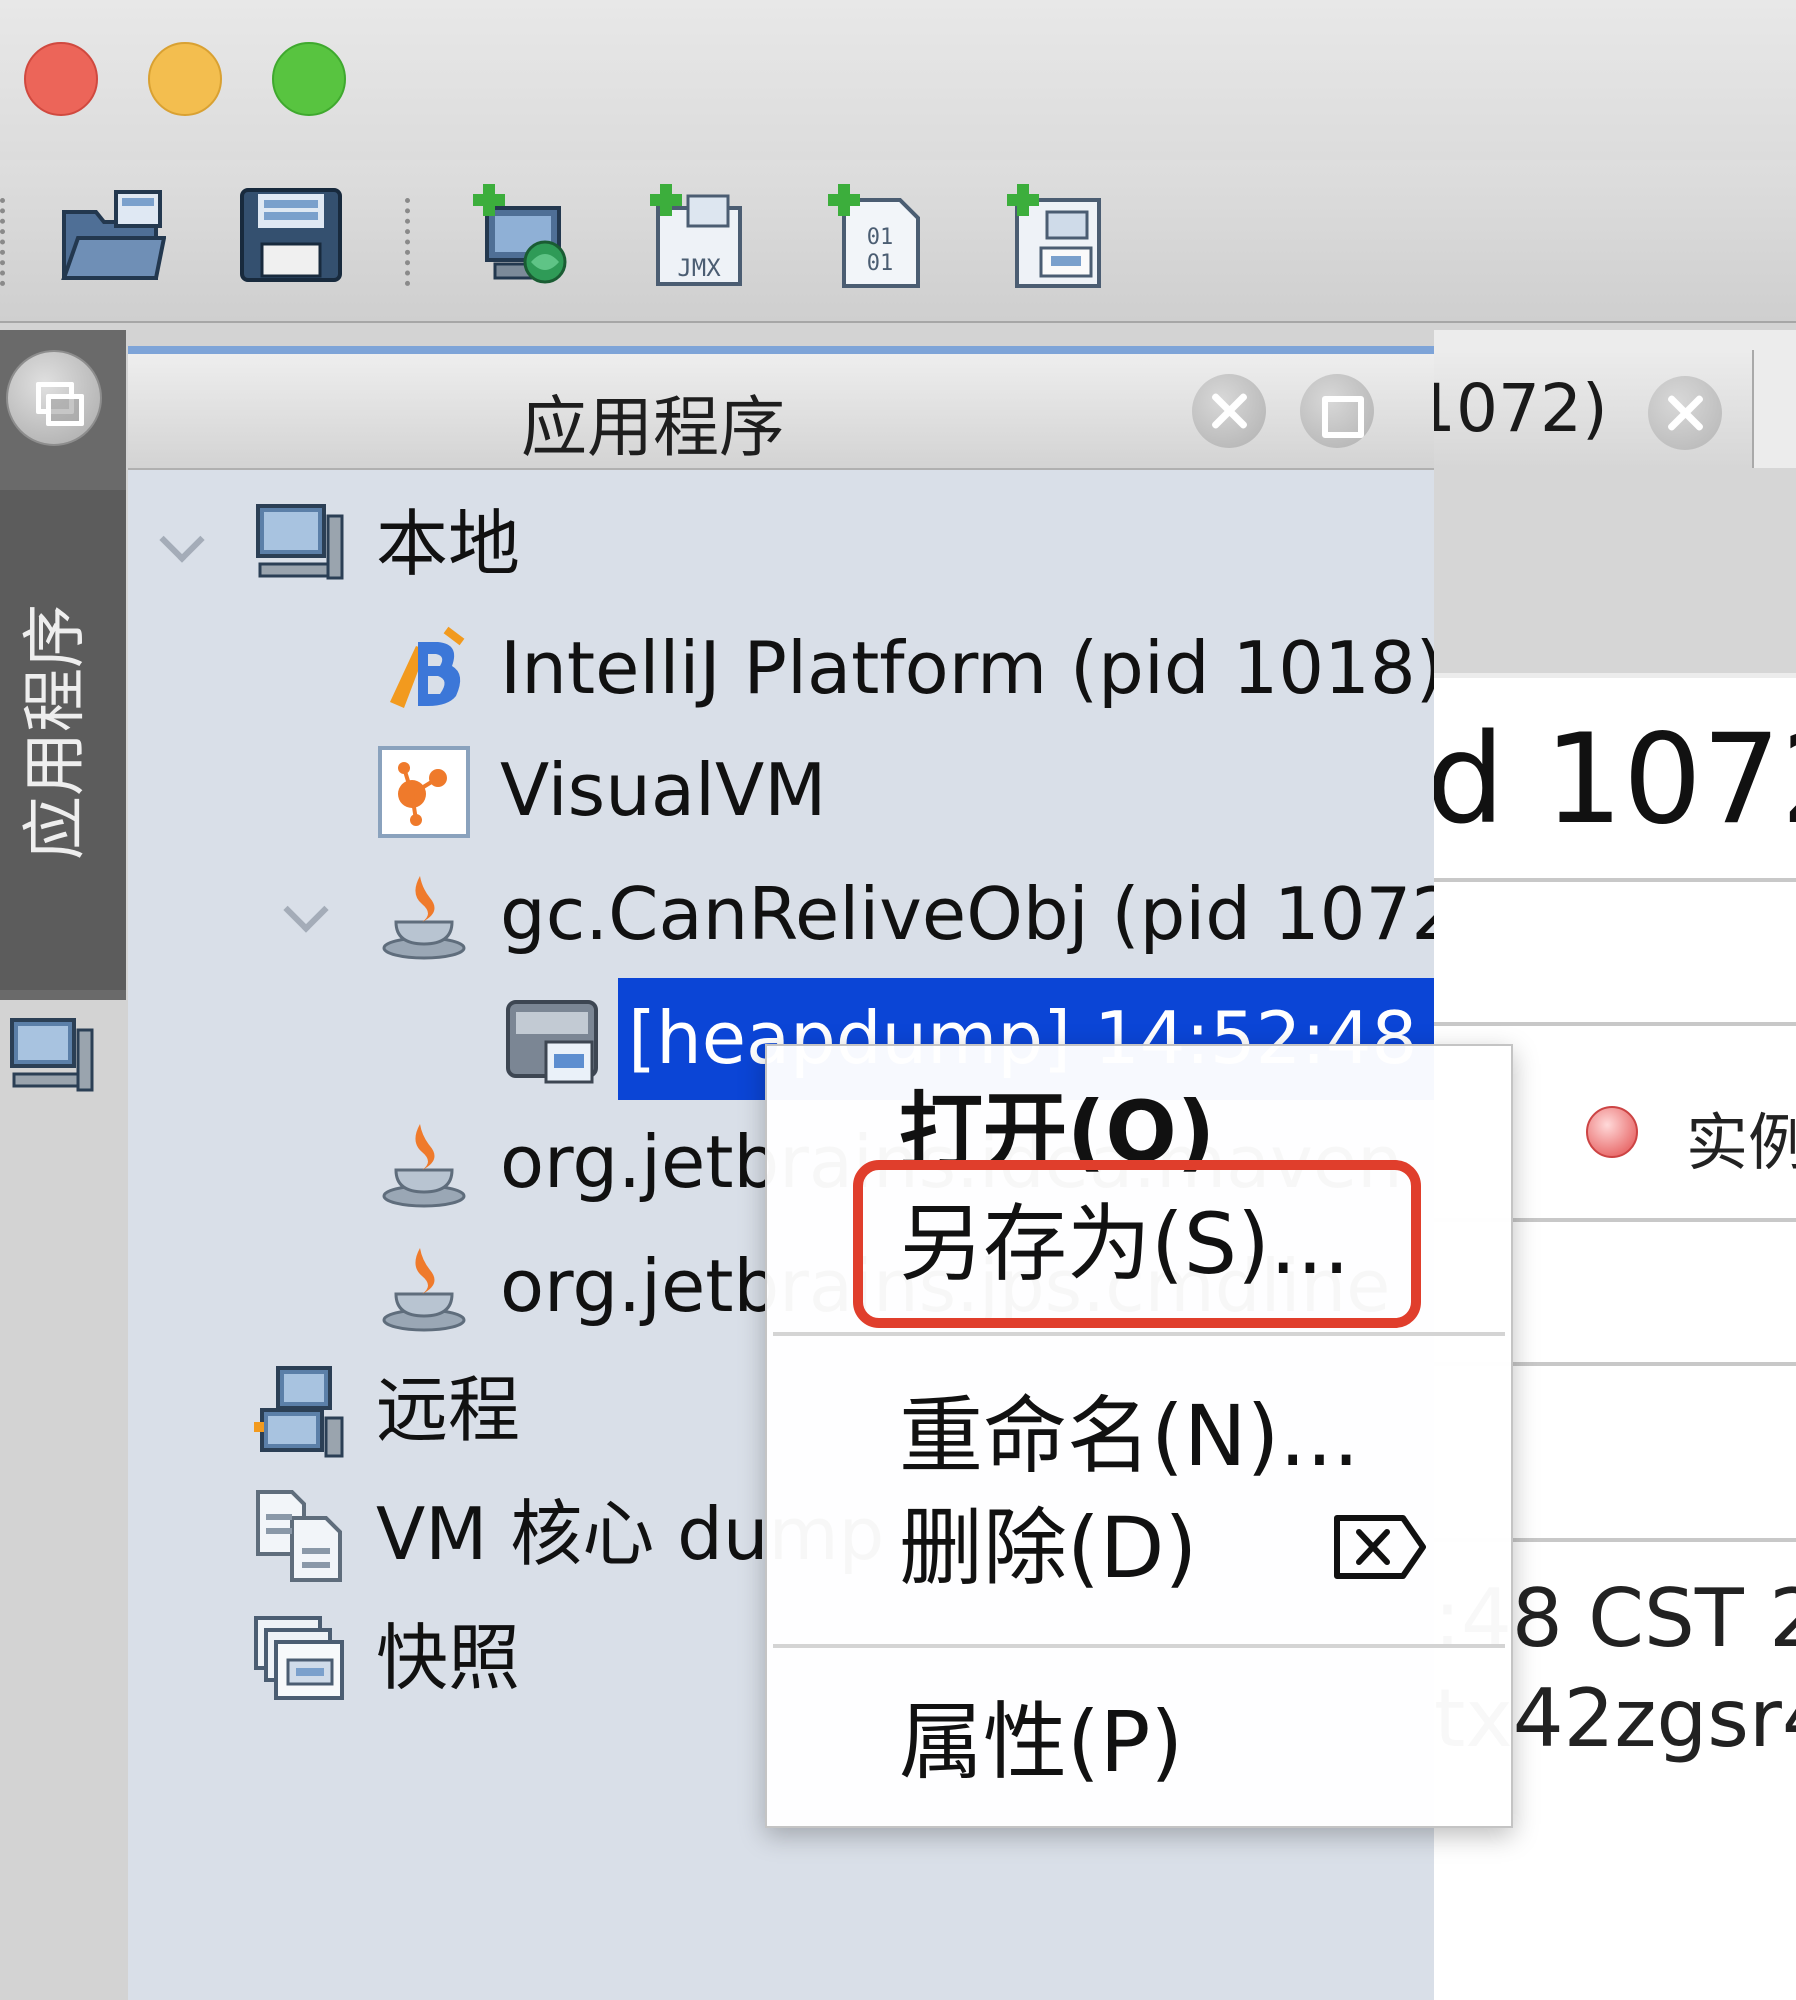 This screenshot has width=1796, height=2000. I want to click on tree-node-intellij: IntelliJ Platform (pid 1018), so click(781, 667).